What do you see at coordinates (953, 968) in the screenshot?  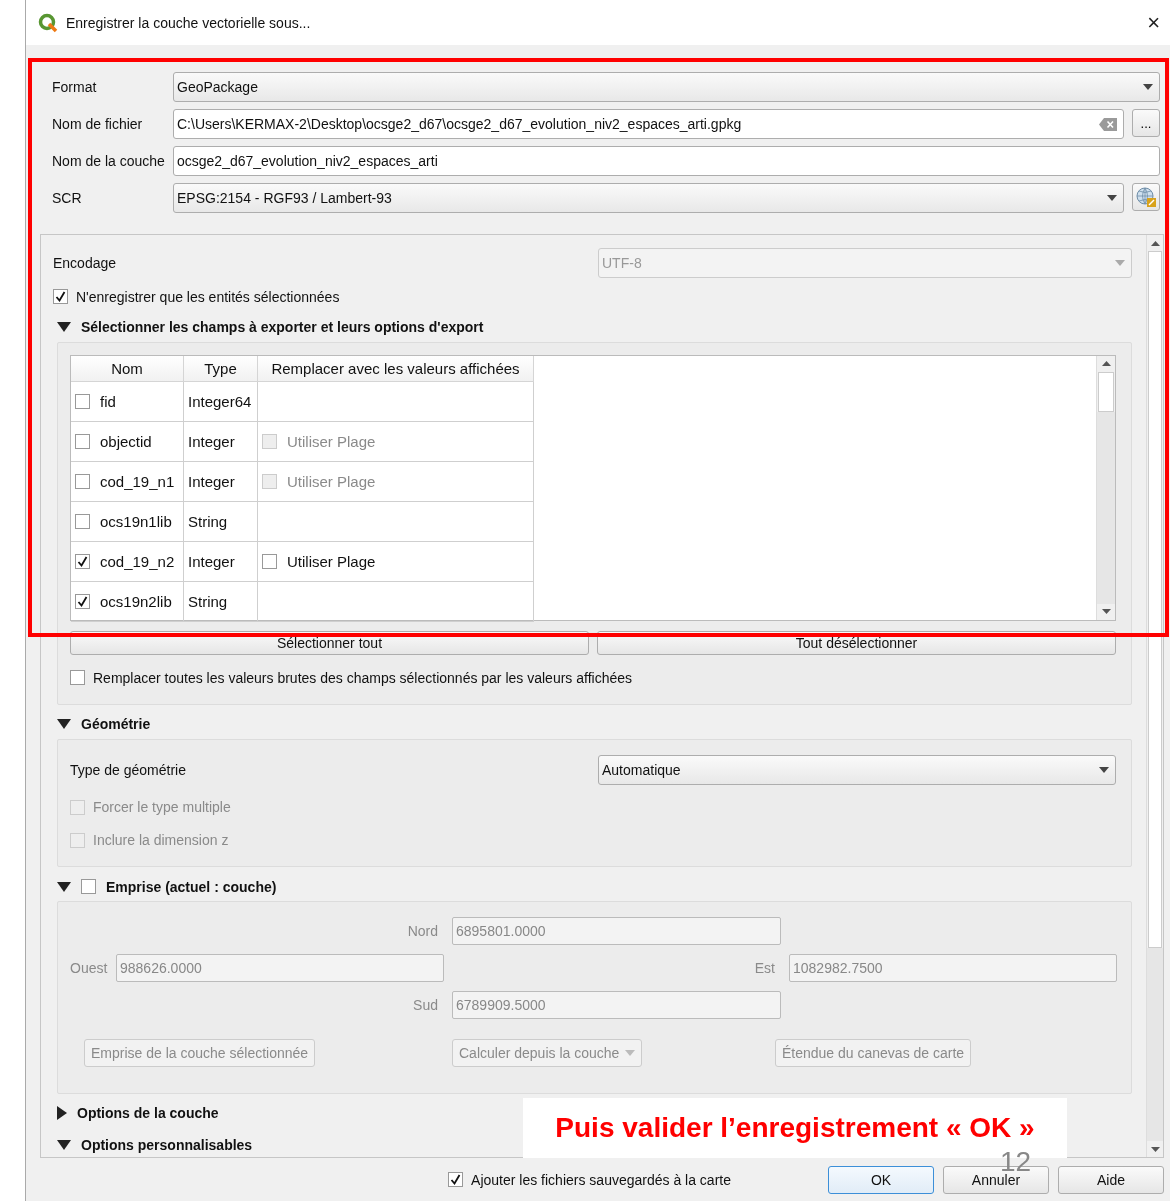 I see `coordinate-field: 1082982.7500` at bounding box center [953, 968].